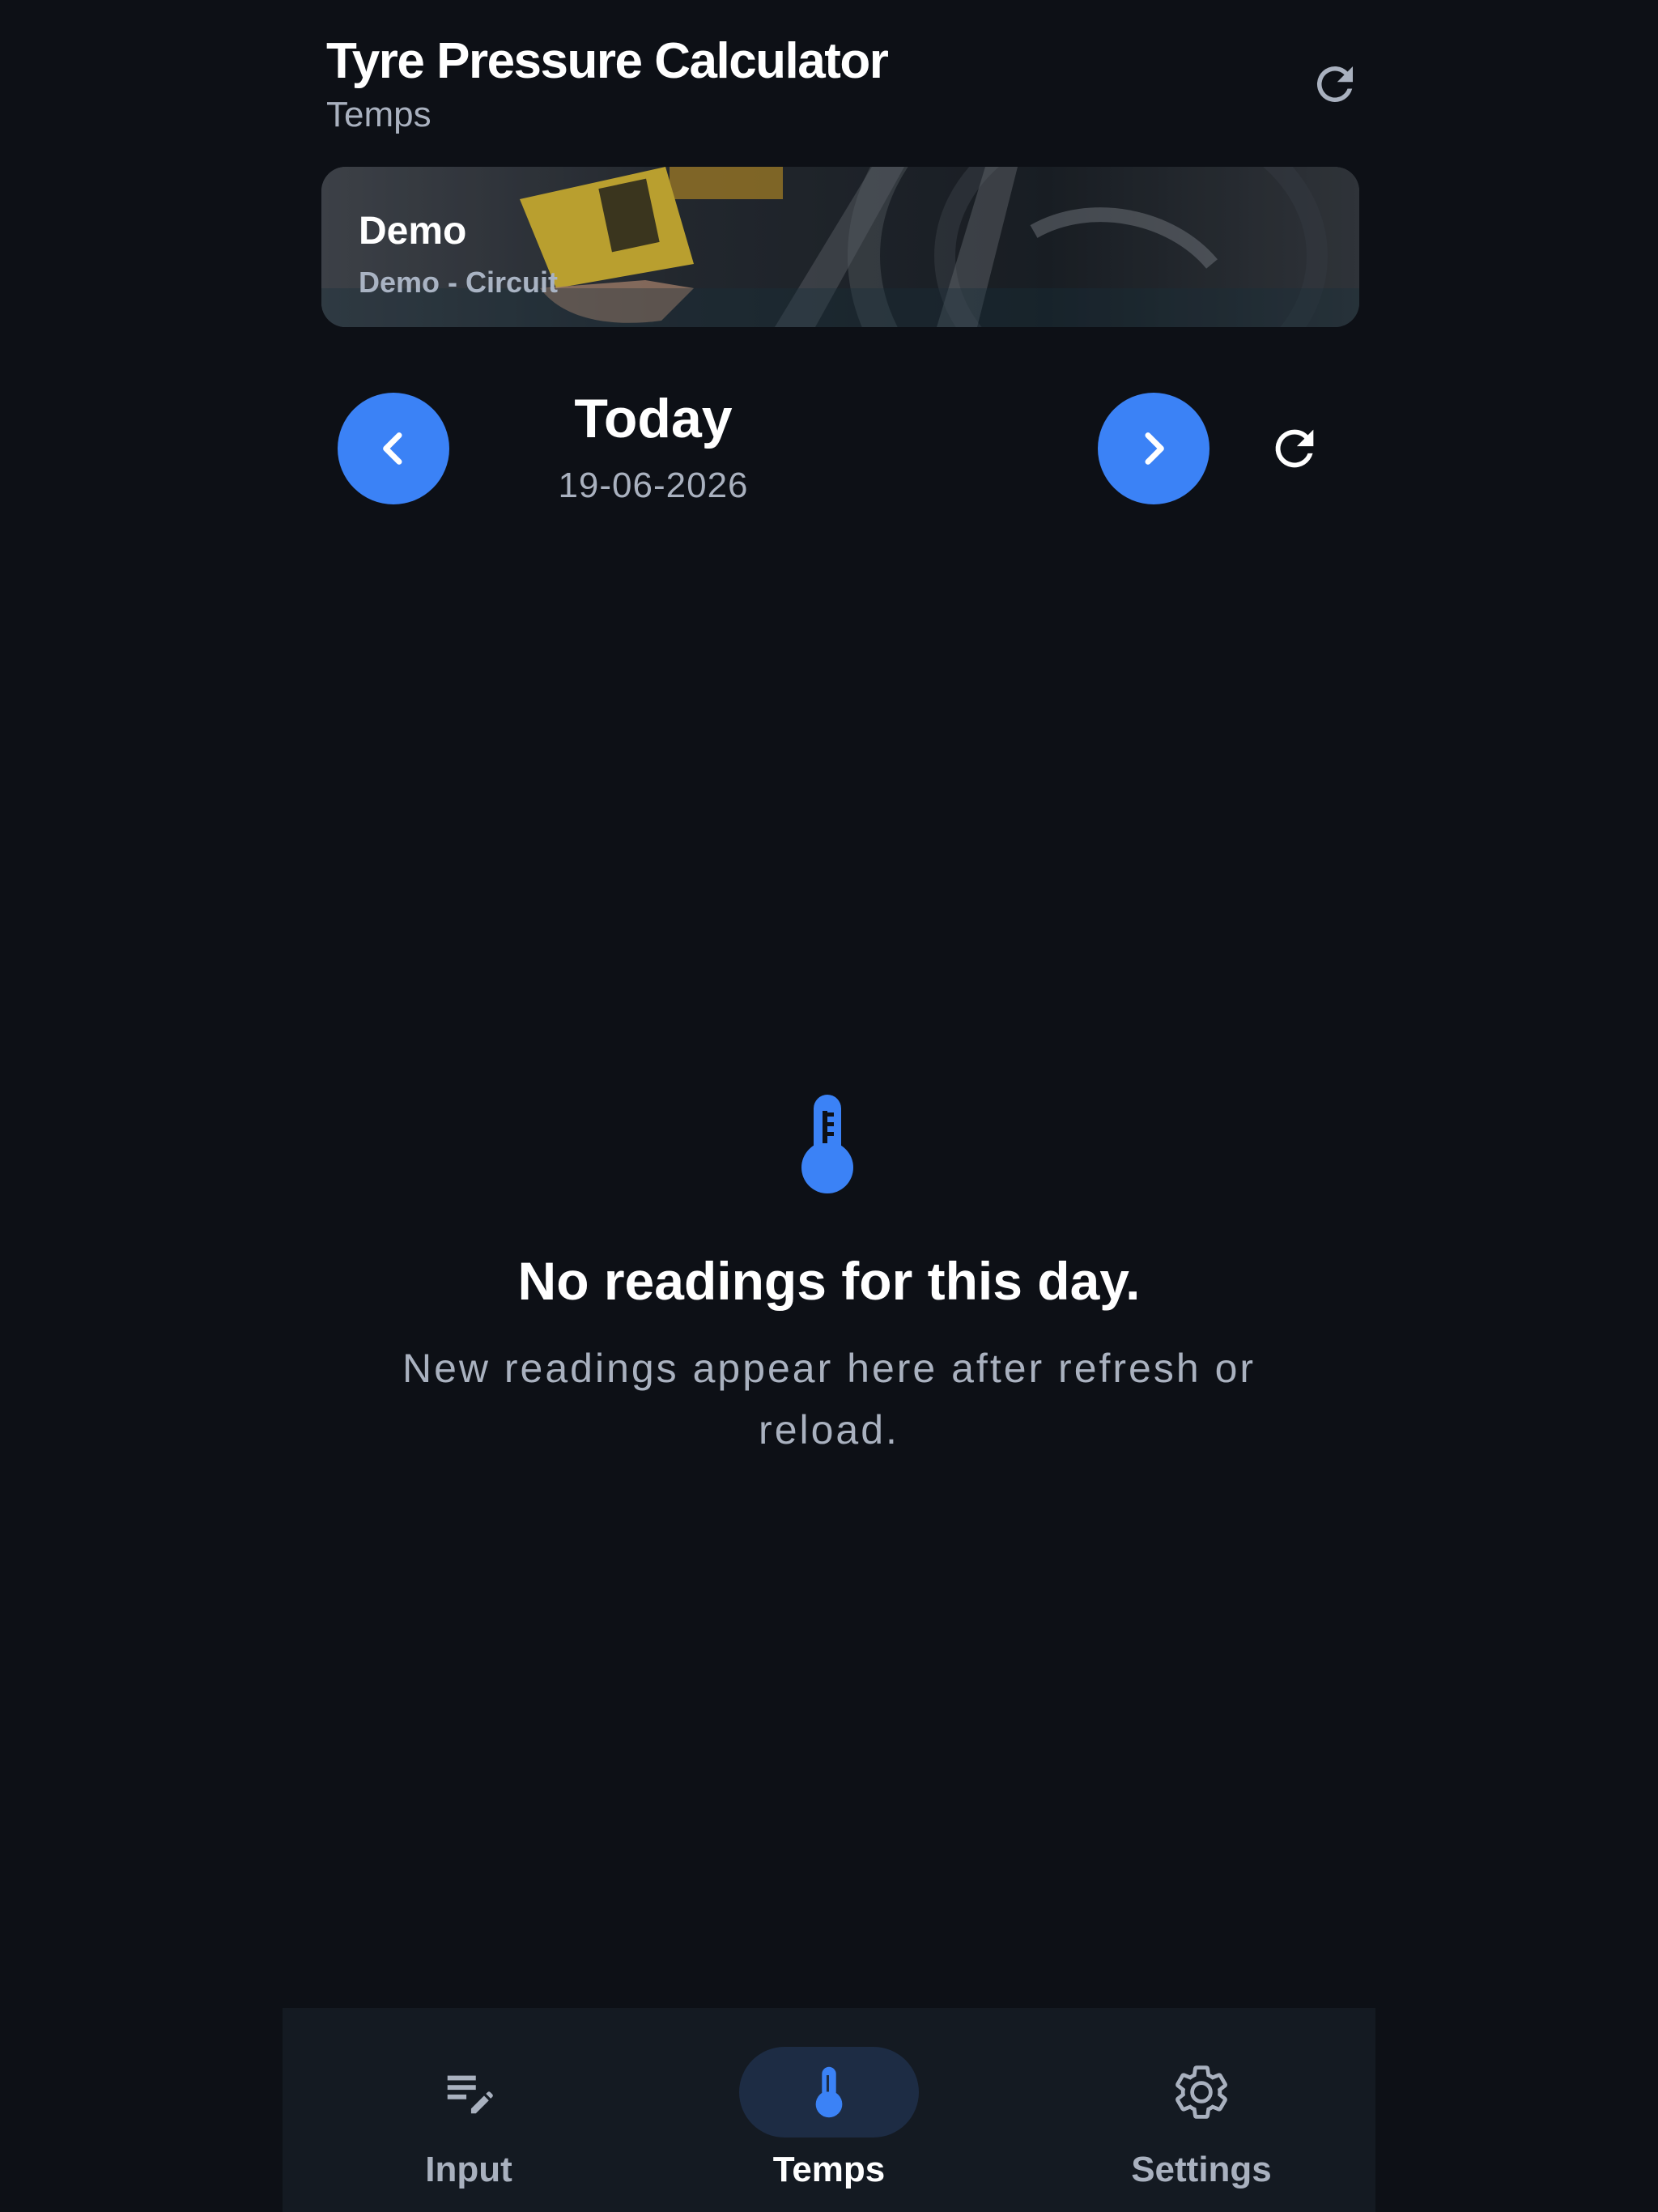  What do you see at coordinates (653, 485) in the screenshot?
I see `day-date: 19-06-2026` at bounding box center [653, 485].